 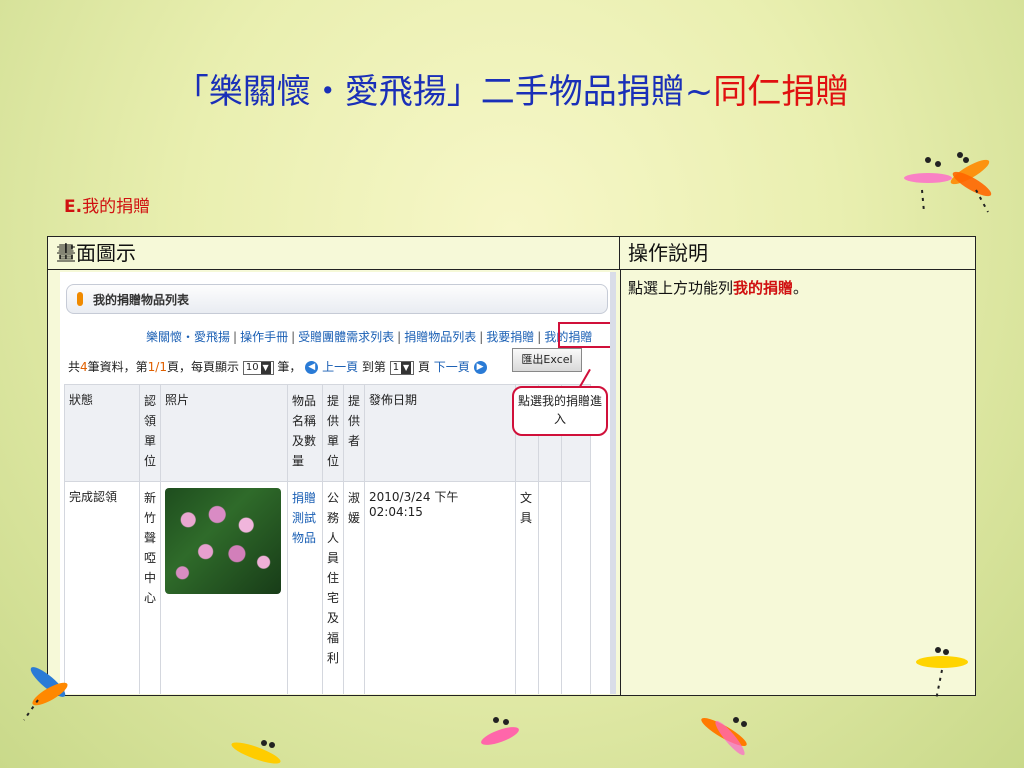 What do you see at coordinates (354, 433) in the screenshot?
I see `column-header: 提供者` at bounding box center [354, 433].